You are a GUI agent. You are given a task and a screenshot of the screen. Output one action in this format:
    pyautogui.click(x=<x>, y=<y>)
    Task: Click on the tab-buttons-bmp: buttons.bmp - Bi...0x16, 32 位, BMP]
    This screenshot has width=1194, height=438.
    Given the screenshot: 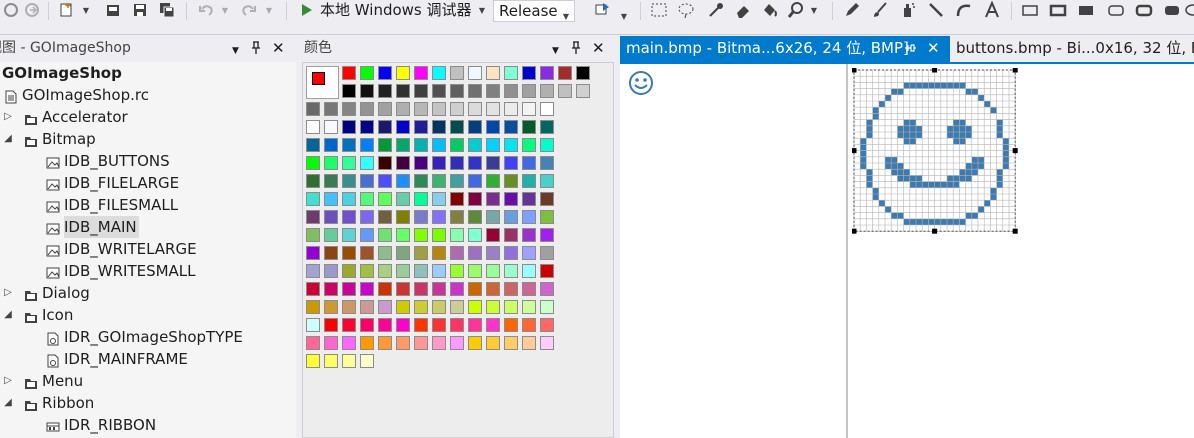 What is the action you would take?
    pyautogui.click(x=1072, y=49)
    